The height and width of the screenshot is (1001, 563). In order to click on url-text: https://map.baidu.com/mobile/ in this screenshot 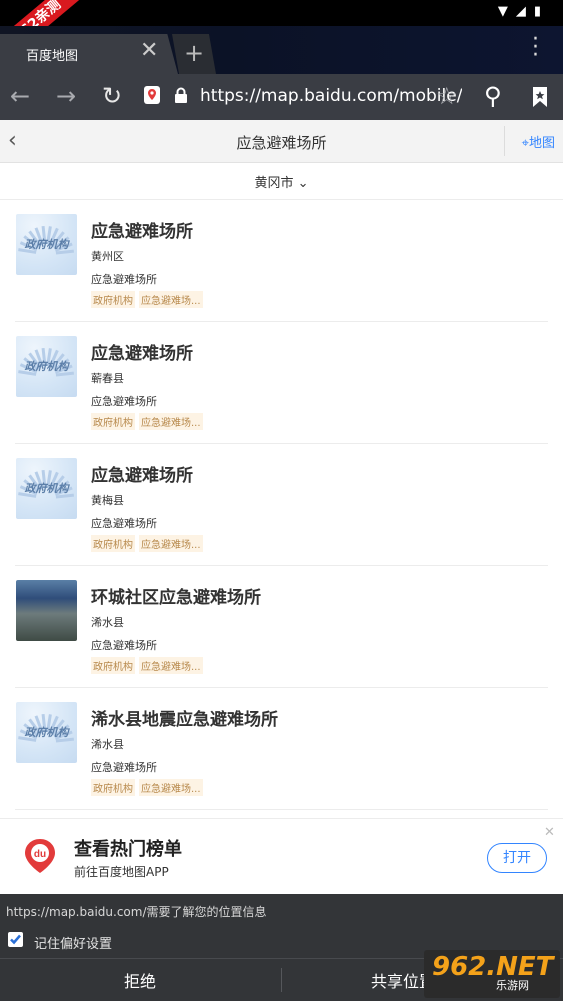, I will do `click(331, 96)`.